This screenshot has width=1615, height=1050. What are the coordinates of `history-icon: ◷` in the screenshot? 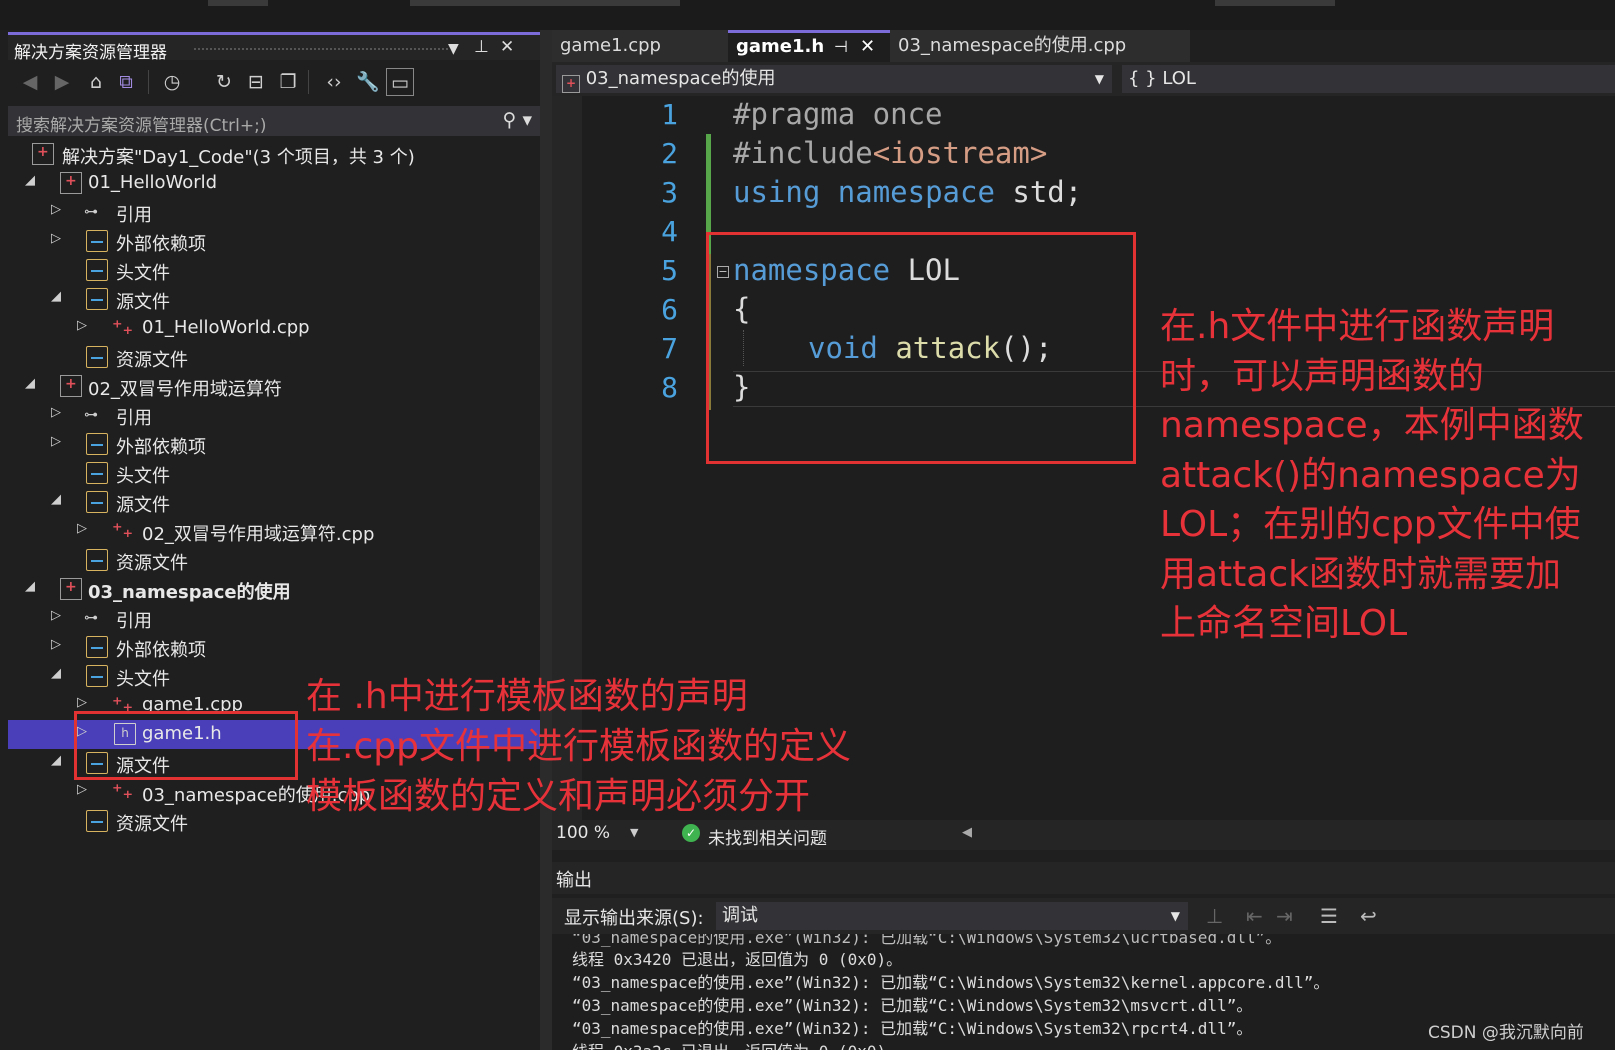 It's located at (172, 82).